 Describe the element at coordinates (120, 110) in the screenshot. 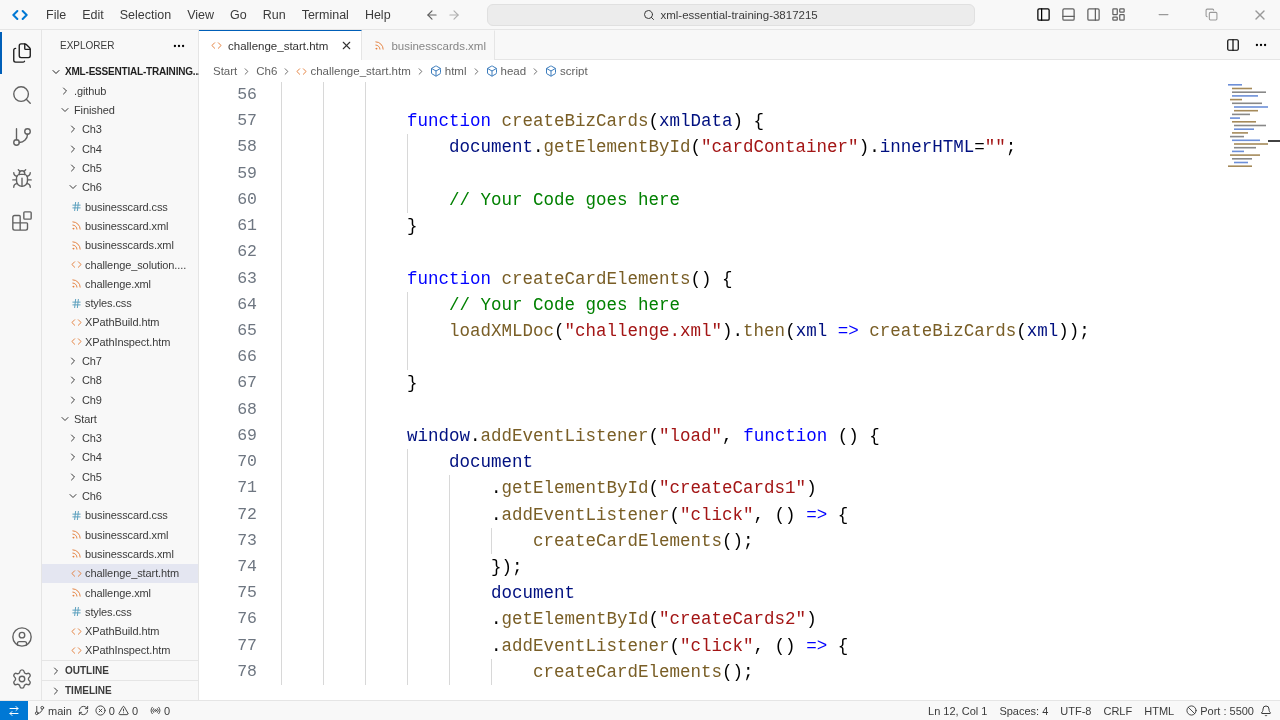

I see `tree-folder: Finished` at that location.